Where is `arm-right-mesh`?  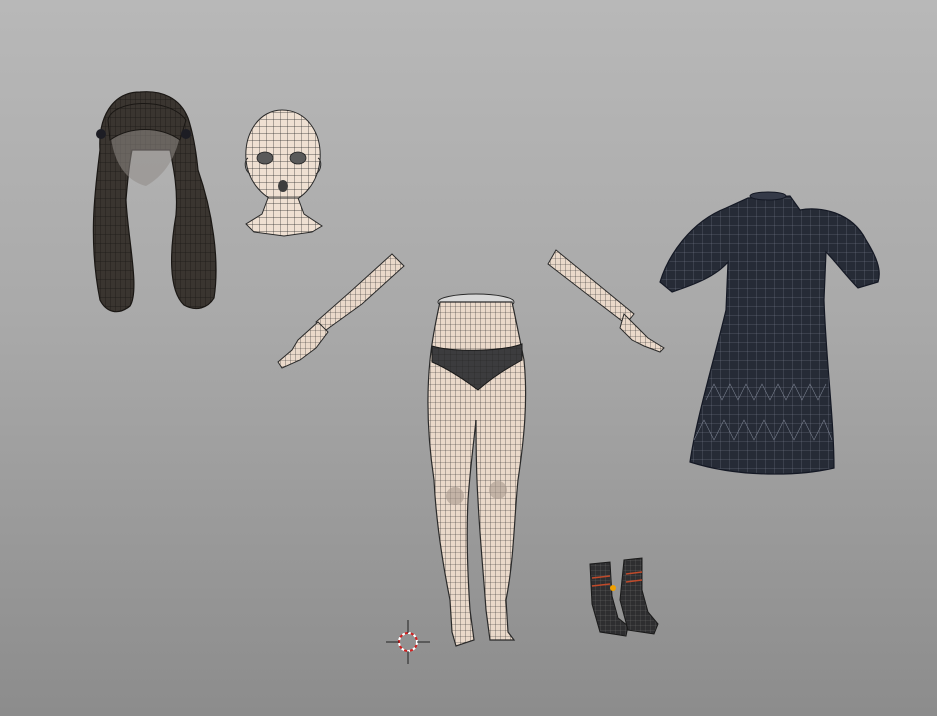 arm-right-mesh is located at coordinates (341, 311).